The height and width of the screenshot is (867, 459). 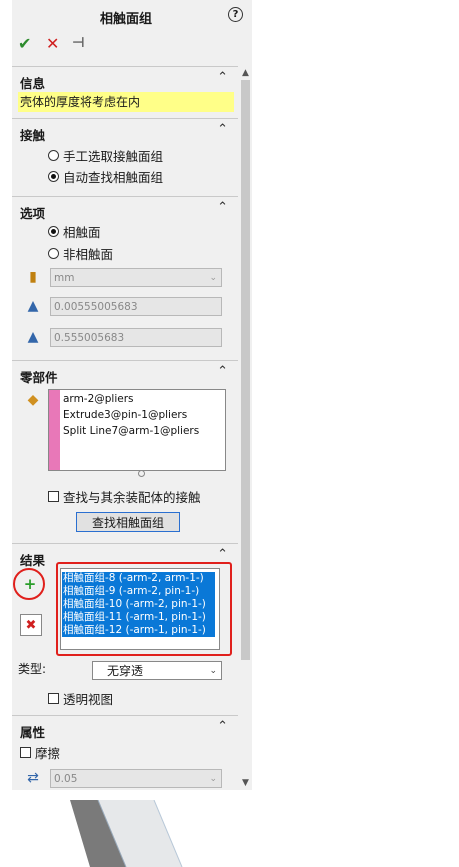 I want to click on section-header-results: 结果, so click(x=32, y=559).